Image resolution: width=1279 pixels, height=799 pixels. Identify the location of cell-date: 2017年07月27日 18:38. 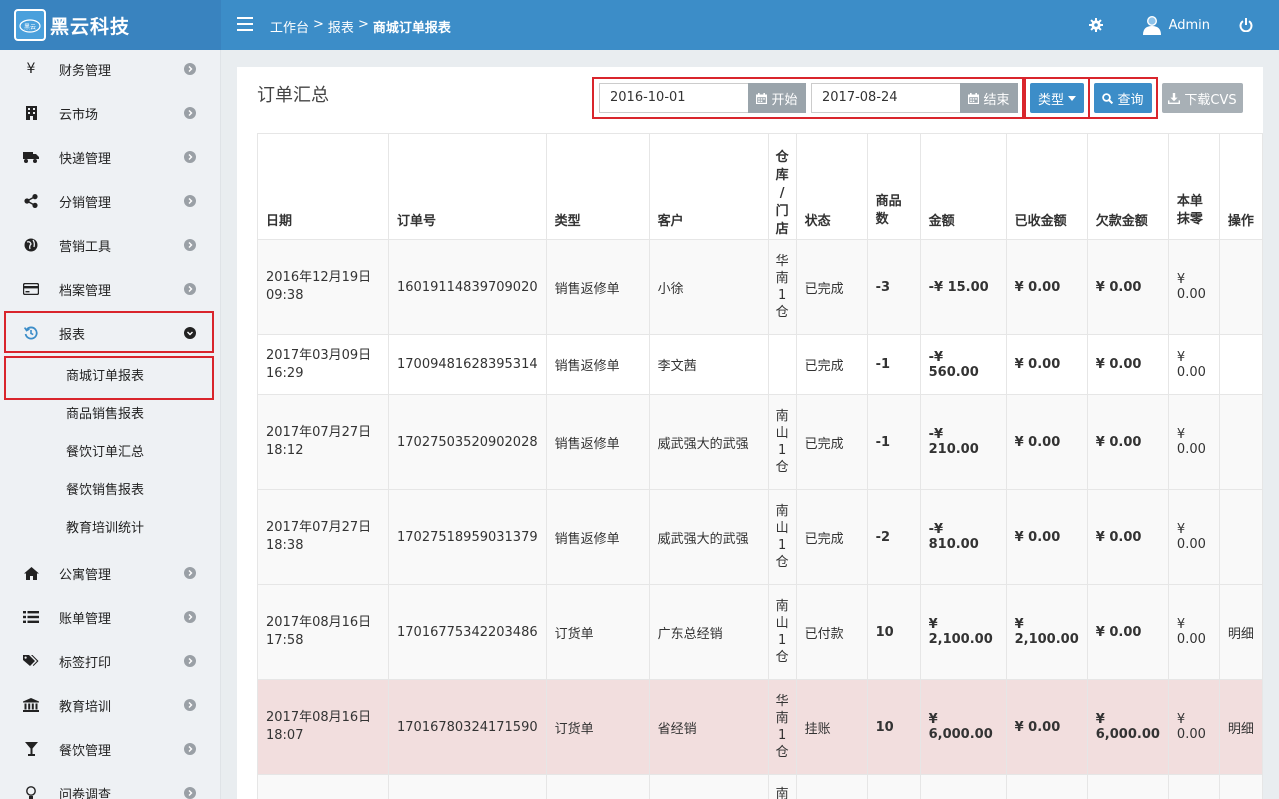
(323, 537).